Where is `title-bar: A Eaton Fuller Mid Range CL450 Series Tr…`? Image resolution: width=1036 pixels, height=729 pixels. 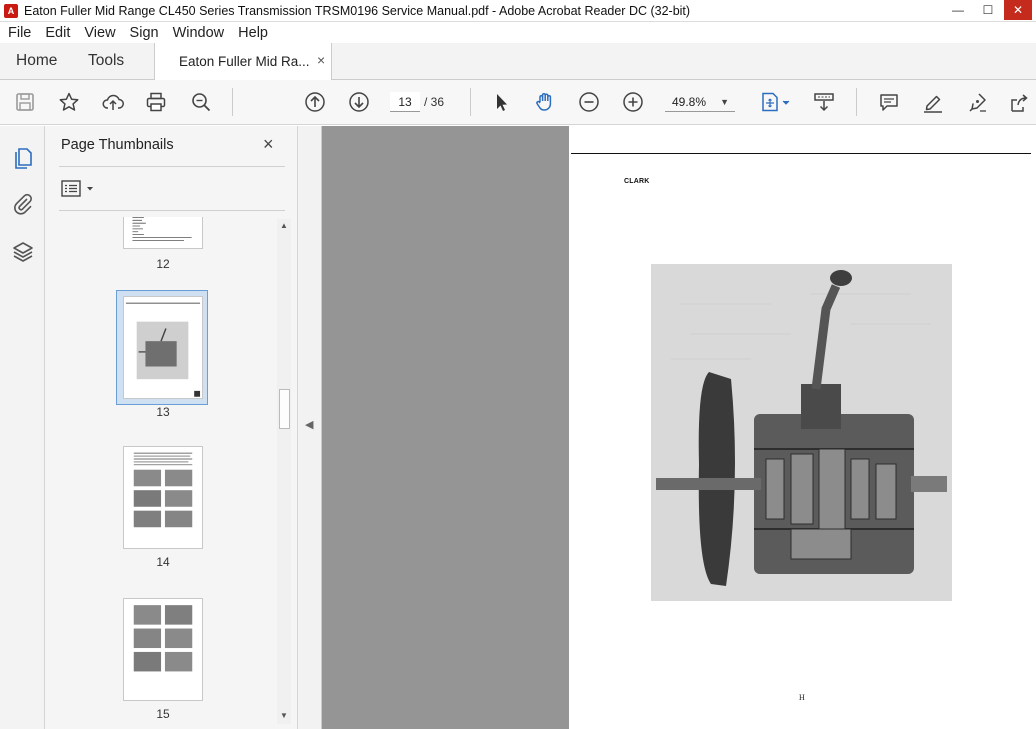
title-bar: A Eaton Fuller Mid Range CL450 Series Tr… is located at coordinates (518, 11).